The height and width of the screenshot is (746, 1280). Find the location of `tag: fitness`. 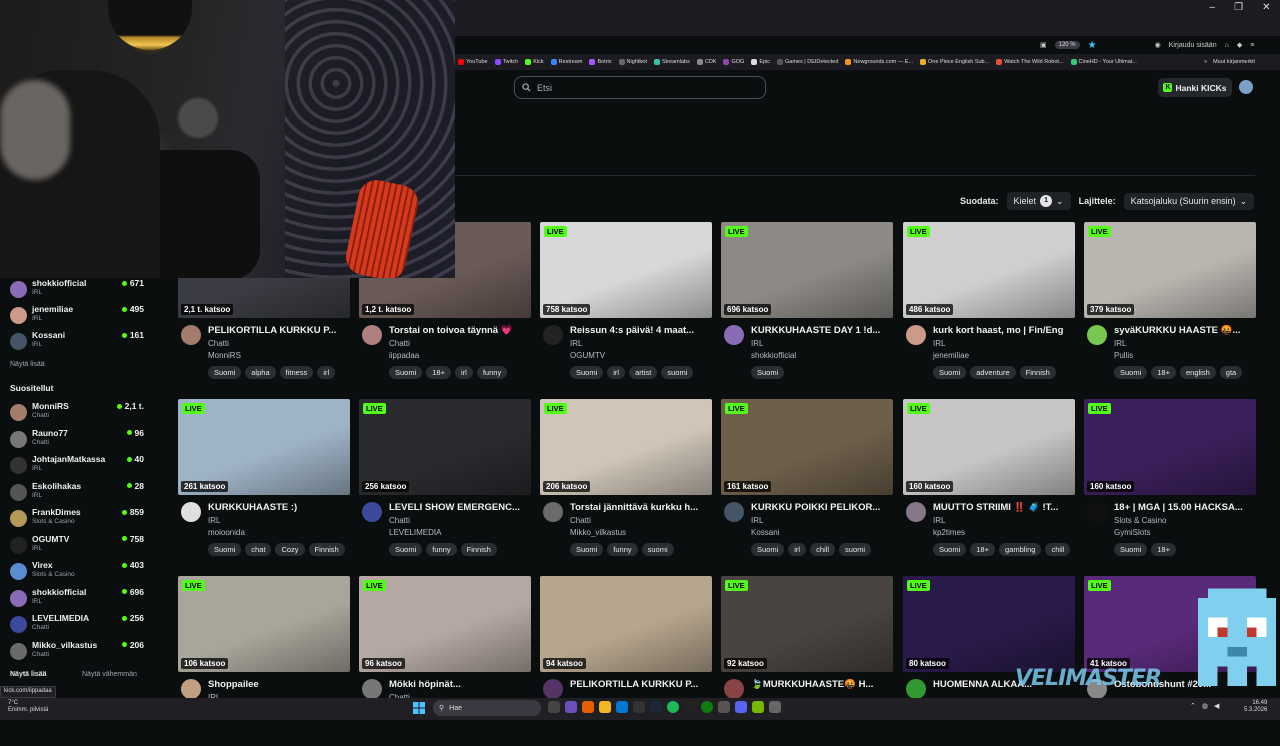

tag: fitness is located at coordinates (296, 372).